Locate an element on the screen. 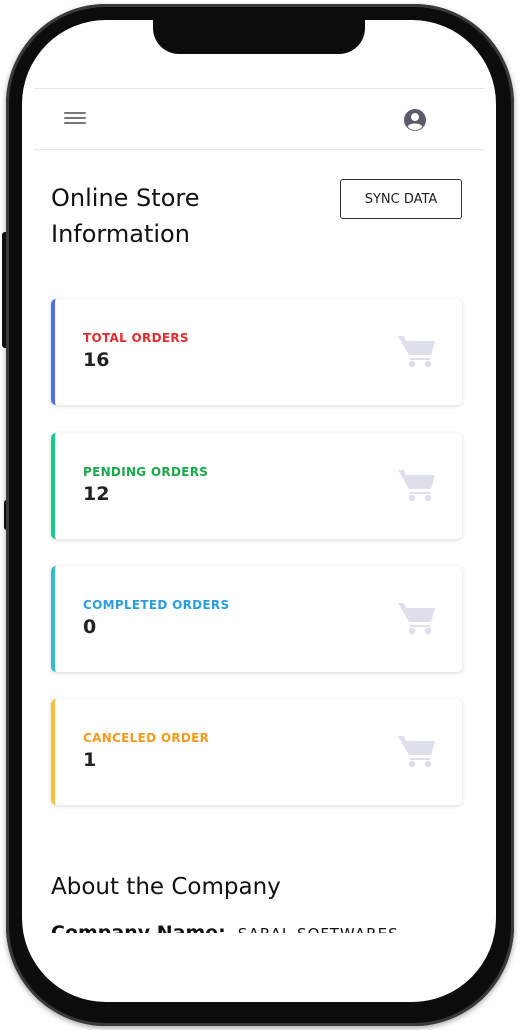 This screenshot has height=1030, width=520. page-title: Online Store Information is located at coordinates (125, 216).